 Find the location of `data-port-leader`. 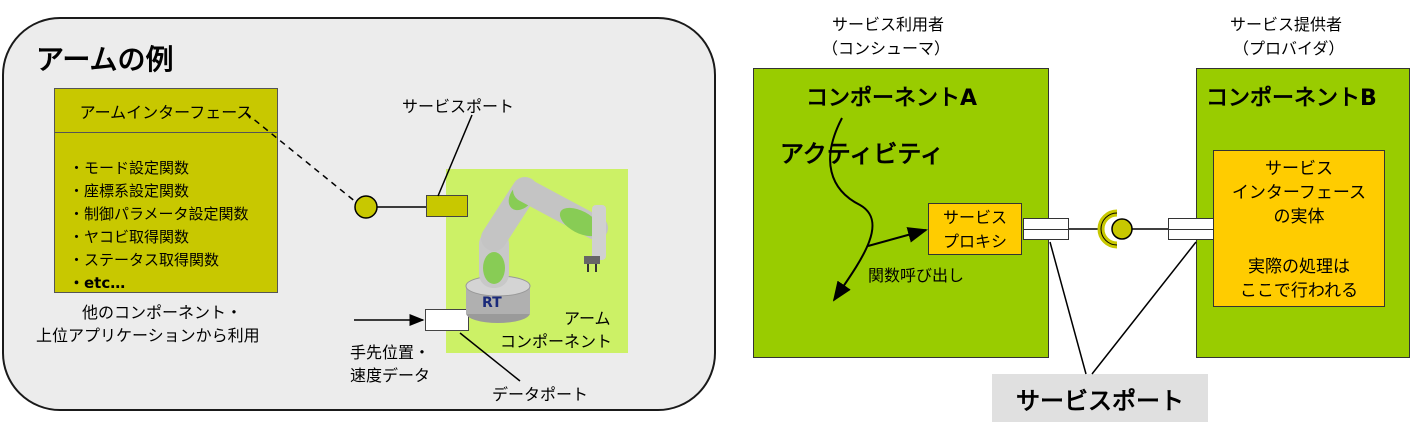

data-port-leader is located at coordinates (490, 357).